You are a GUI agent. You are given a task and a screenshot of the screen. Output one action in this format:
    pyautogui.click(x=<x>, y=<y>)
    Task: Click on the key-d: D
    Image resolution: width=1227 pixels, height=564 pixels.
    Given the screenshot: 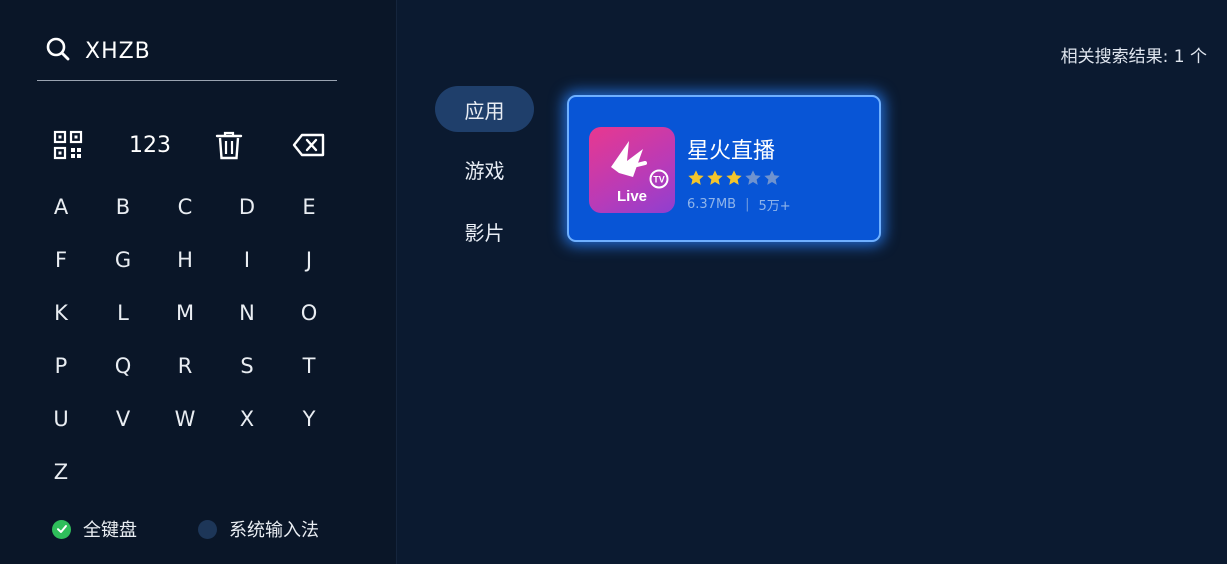 What is the action you would take?
    pyautogui.click(x=247, y=206)
    